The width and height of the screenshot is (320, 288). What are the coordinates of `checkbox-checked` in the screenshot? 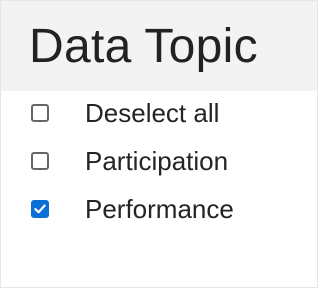 It's located at (40, 209).